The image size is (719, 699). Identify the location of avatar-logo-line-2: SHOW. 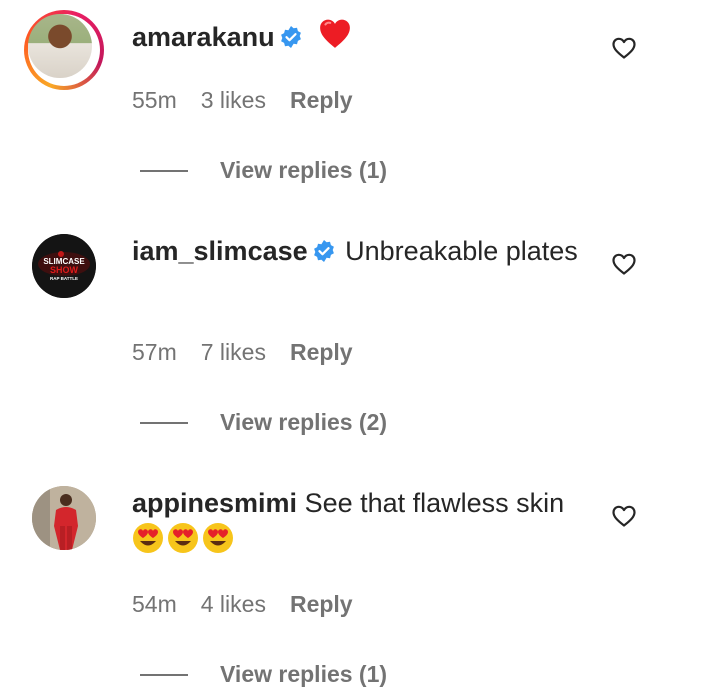
(64, 270).